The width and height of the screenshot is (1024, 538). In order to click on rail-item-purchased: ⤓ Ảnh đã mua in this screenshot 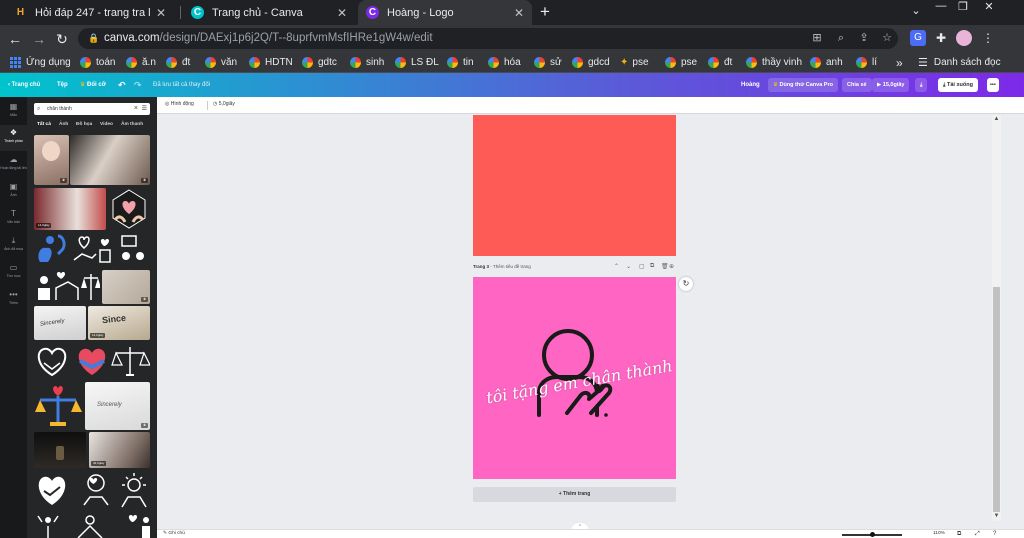, I will do `click(13, 246)`.